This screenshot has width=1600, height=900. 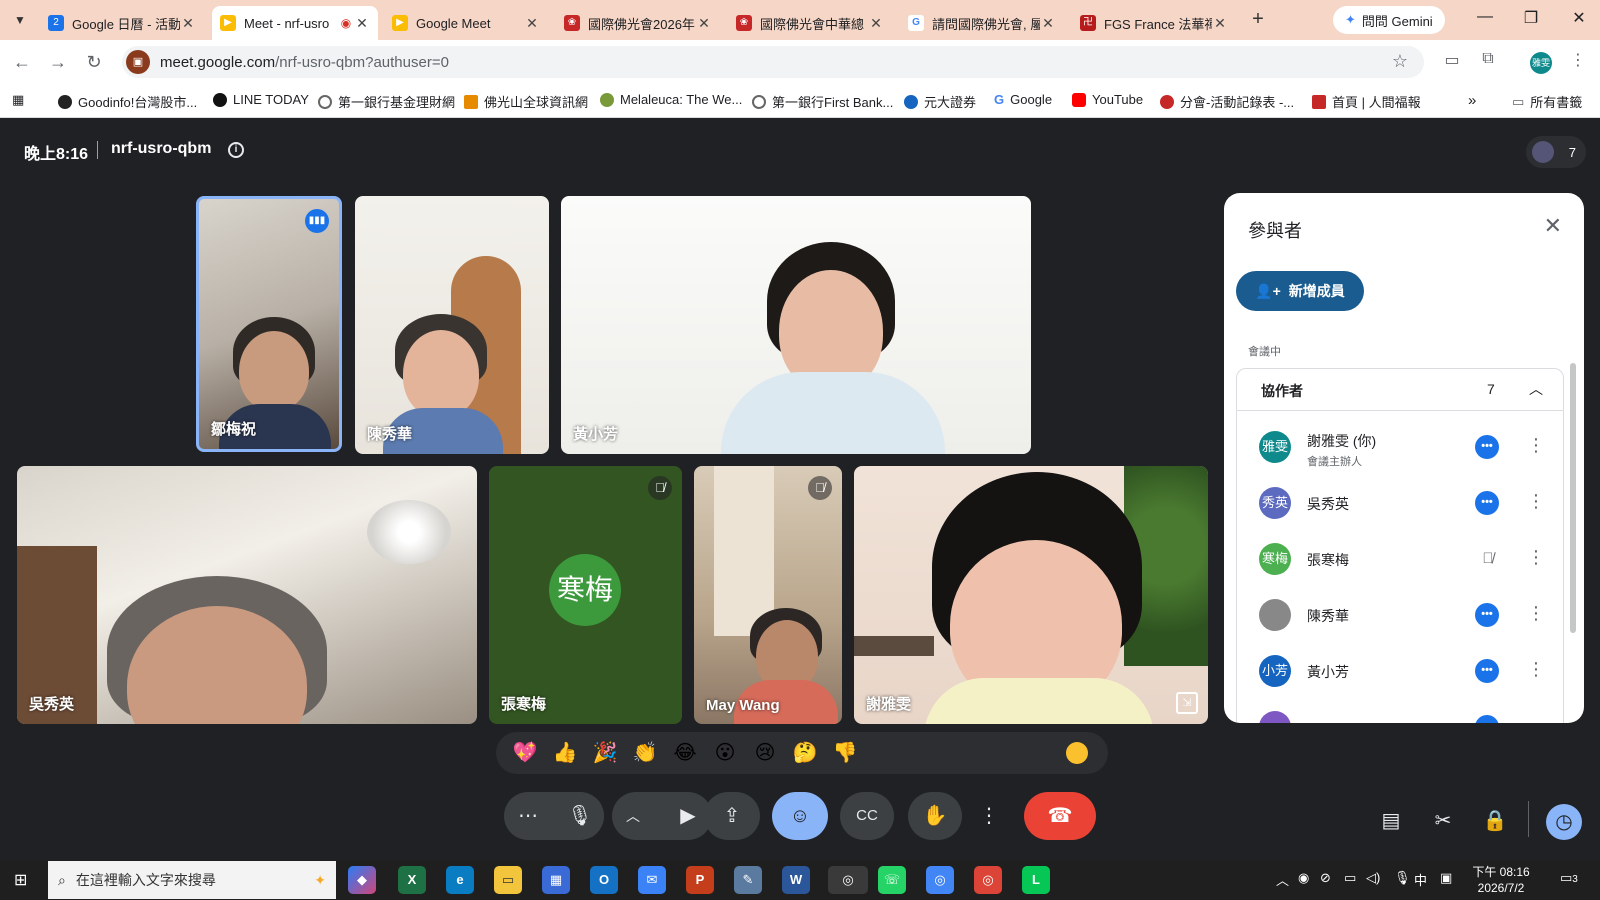 What do you see at coordinates (247, 595) in the screenshot?
I see `video-tile: 吳秀英` at bounding box center [247, 595].